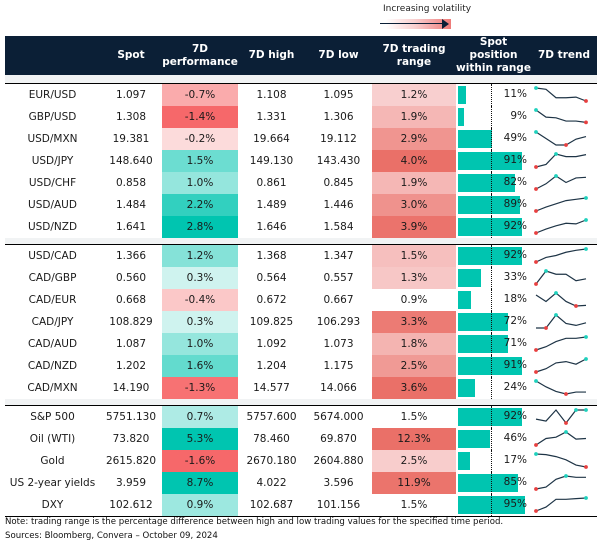 This screenshot has height=545, width=612. I want to click on legend-label: Increasing volatility, so click(427, 9).